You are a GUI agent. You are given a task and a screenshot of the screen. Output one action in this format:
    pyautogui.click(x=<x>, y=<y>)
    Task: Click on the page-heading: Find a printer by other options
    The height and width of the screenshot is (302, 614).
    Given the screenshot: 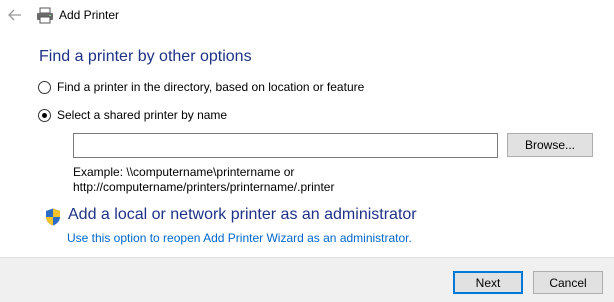 What is the action you would take?
    pyautogui.click(x=145, y=56)
    